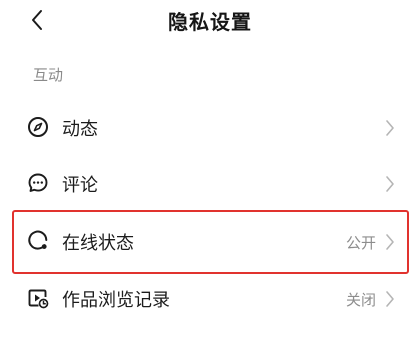 Image resolution: width=420 pixels, height=343 pixels. I want to click on settings-item-value: 公开, so click(360, 243).